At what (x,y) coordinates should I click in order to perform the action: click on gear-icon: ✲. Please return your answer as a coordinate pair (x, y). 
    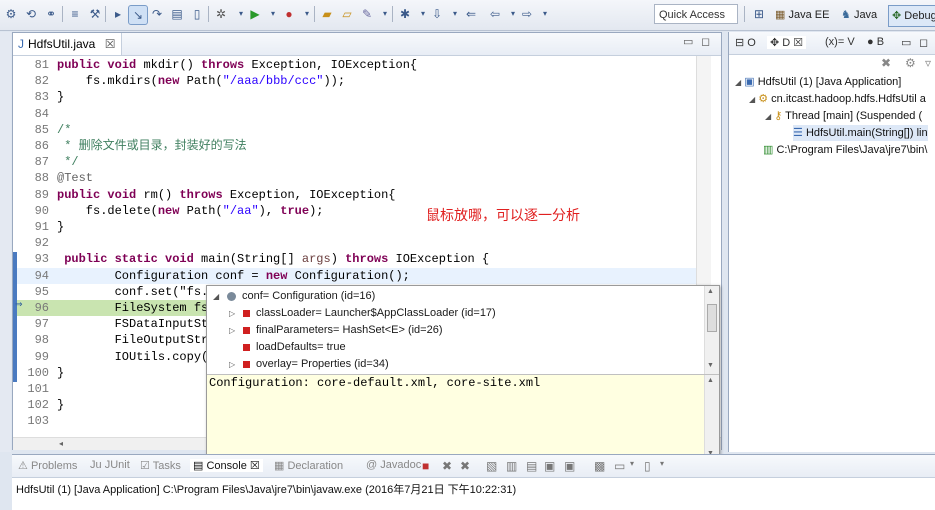
    Looking at the image, I should click on (221, 14).